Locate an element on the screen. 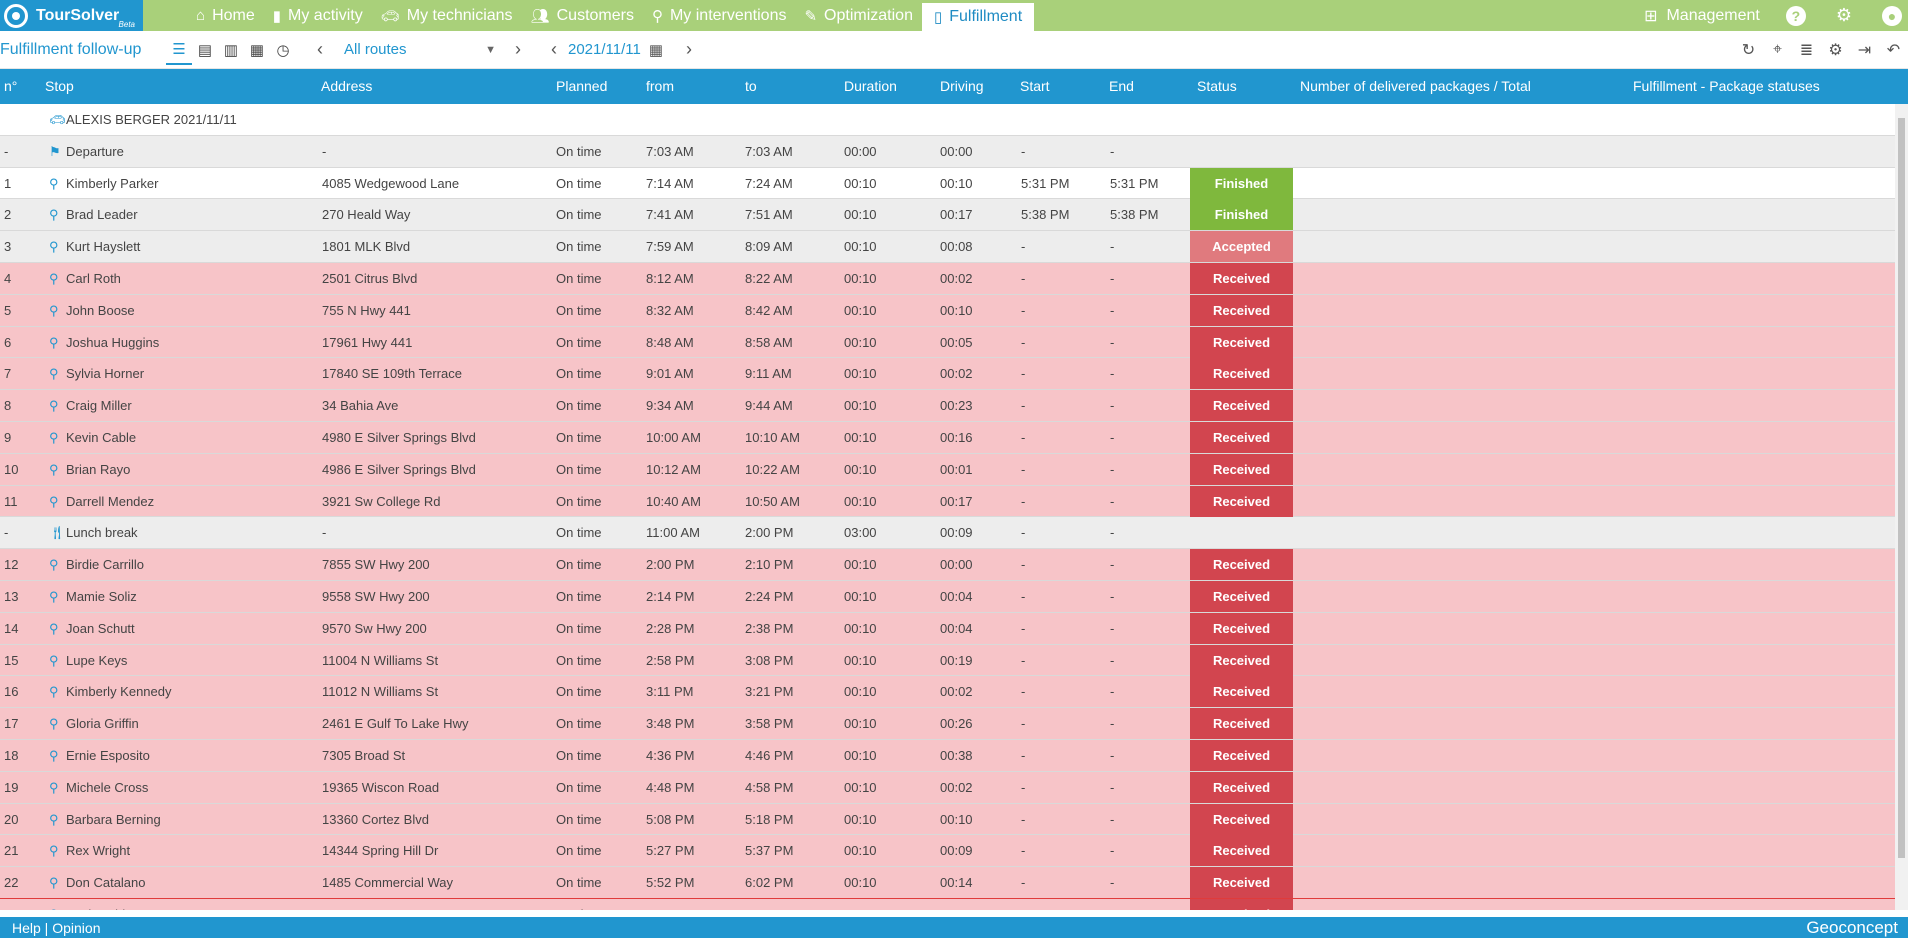  cell-to: 3:58 PM is located at coordinates (769, 724).